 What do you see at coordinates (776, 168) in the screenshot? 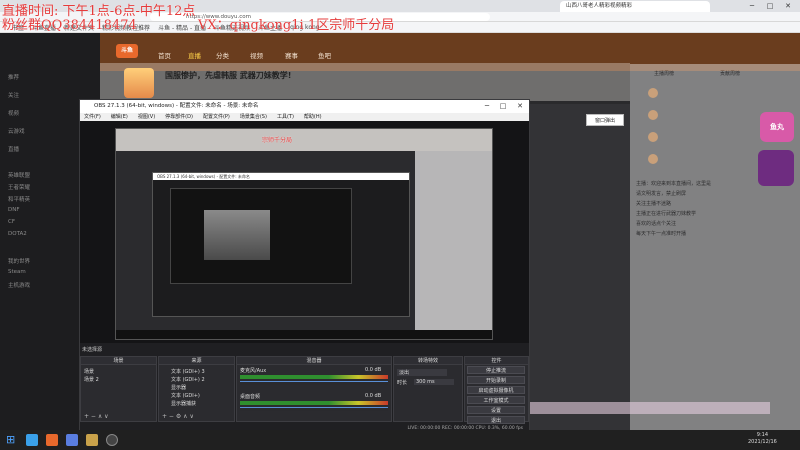
I see `promo-badge` at bounding box center [776, 168].